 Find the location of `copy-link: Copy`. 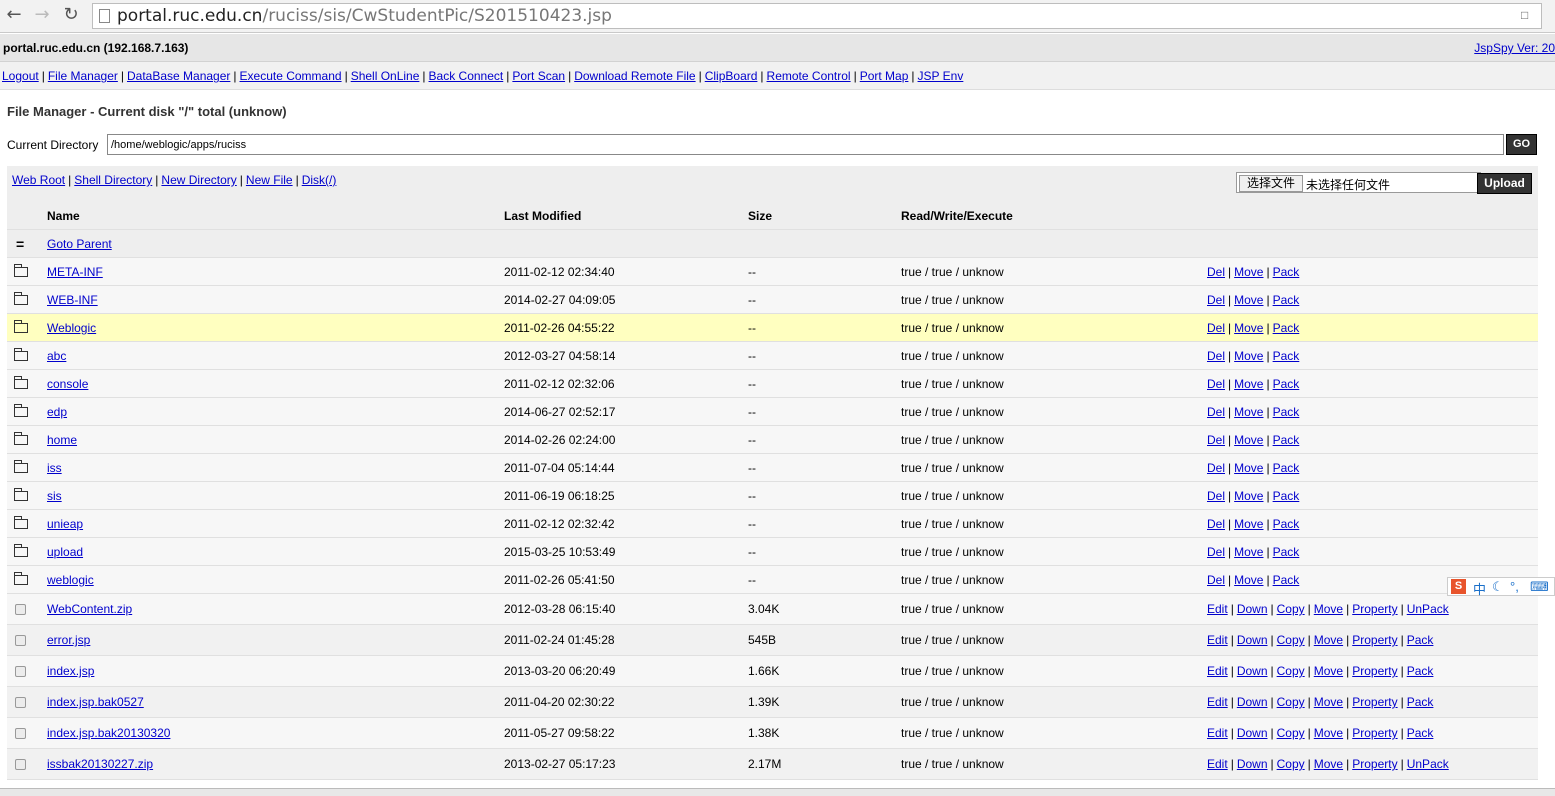

copy-link: Copy is located at coordinates (1291, 609).